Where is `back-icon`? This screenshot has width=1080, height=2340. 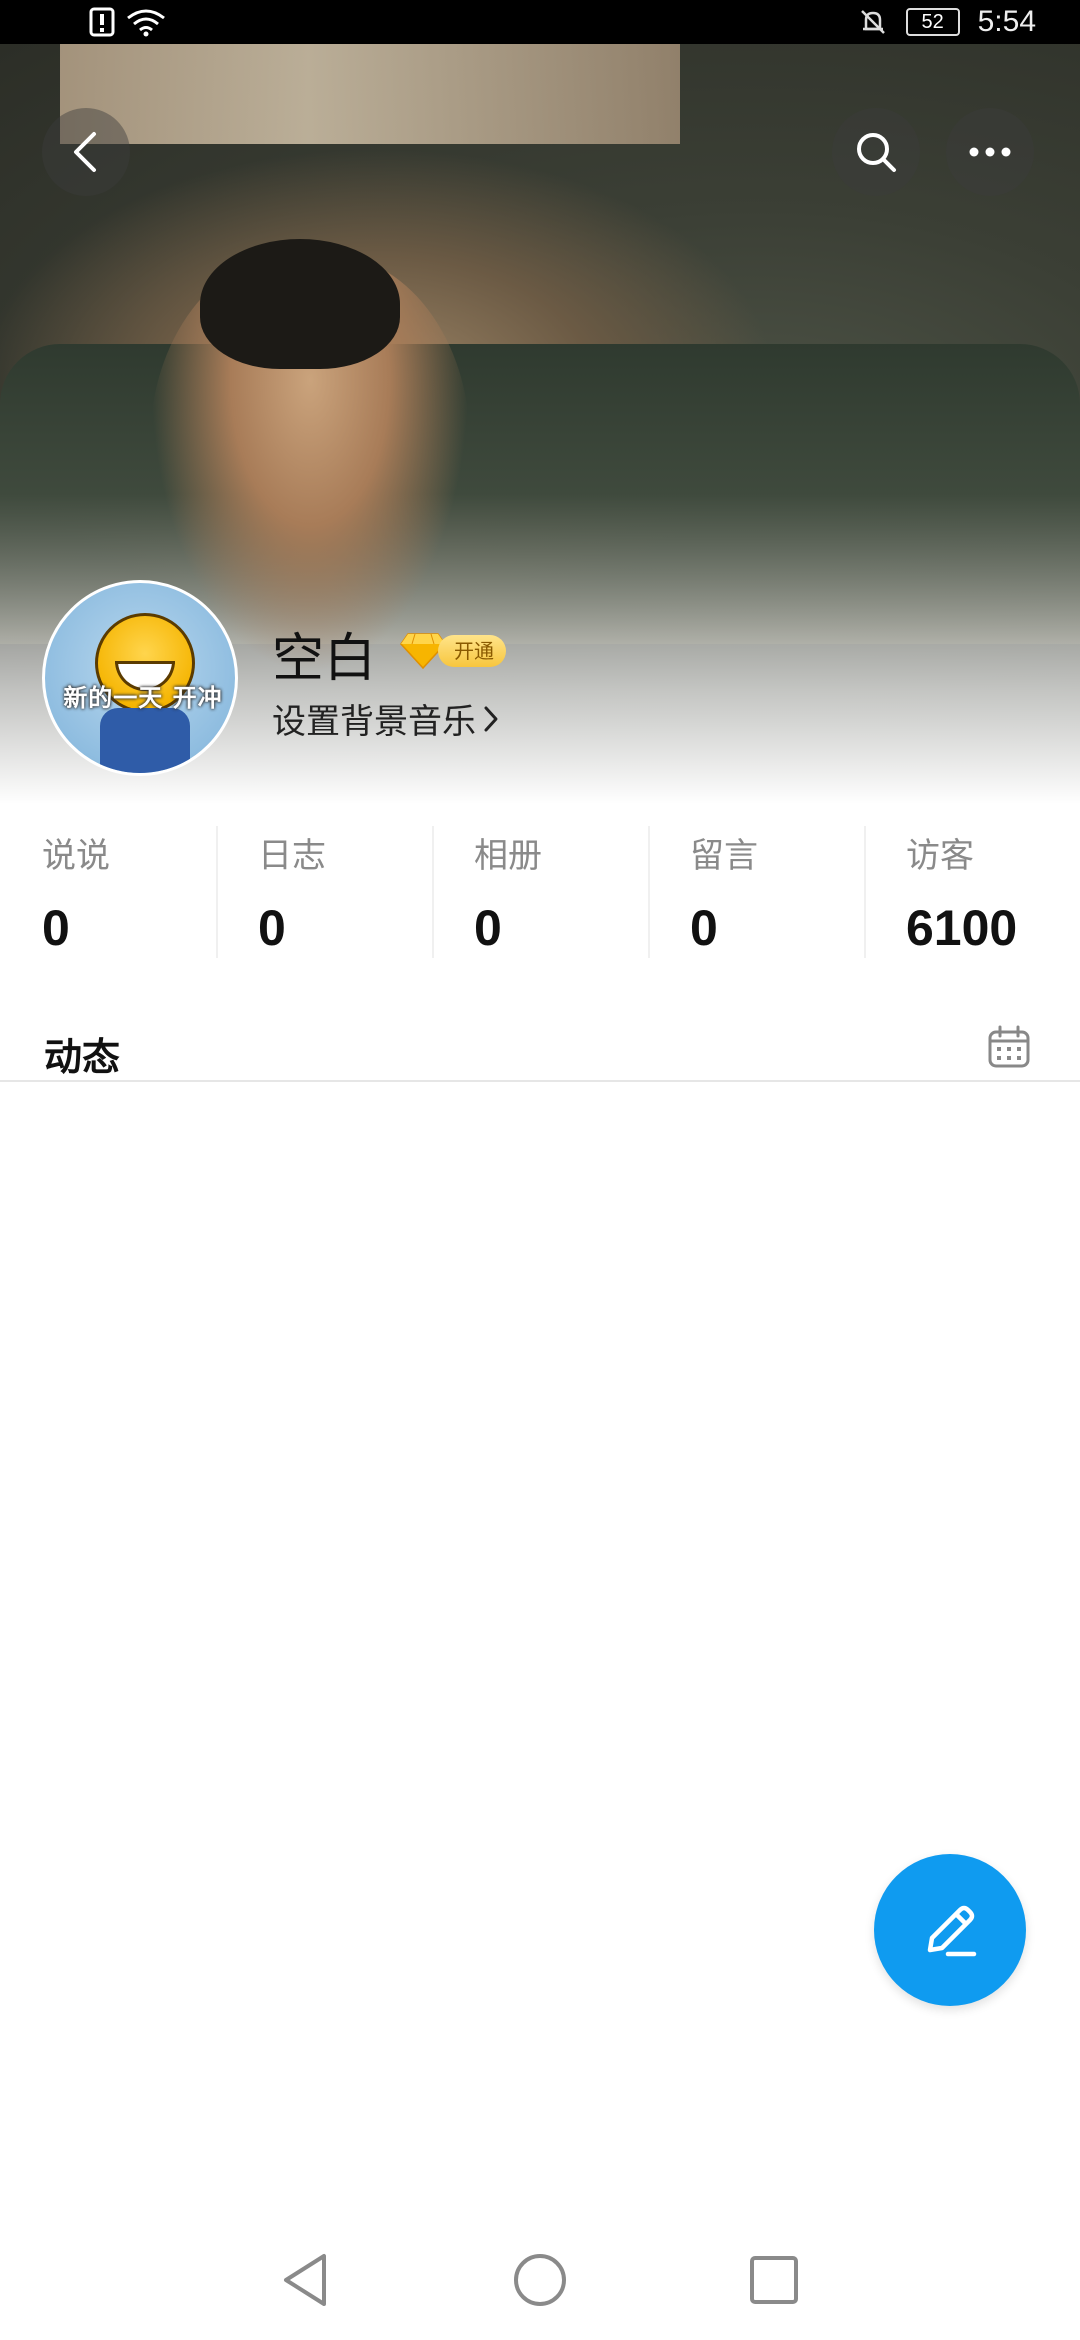
back-icon is located at coordinates (85, 152).